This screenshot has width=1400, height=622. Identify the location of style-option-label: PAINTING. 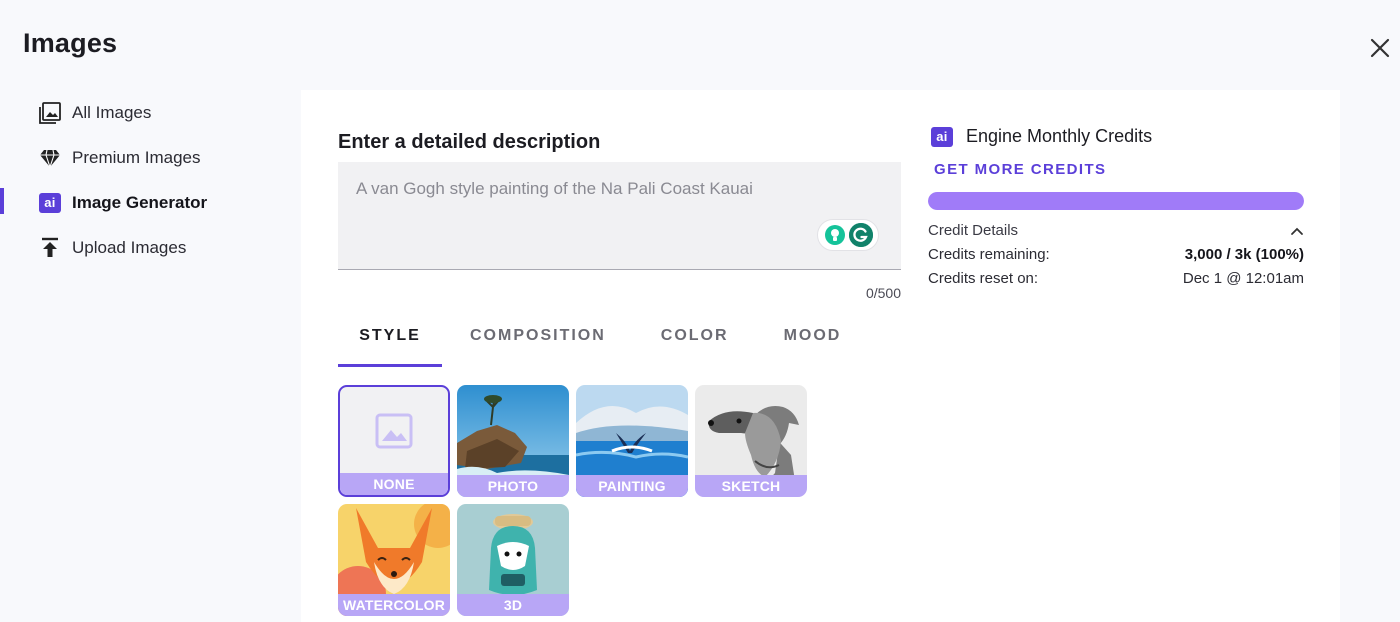
(632, 486).